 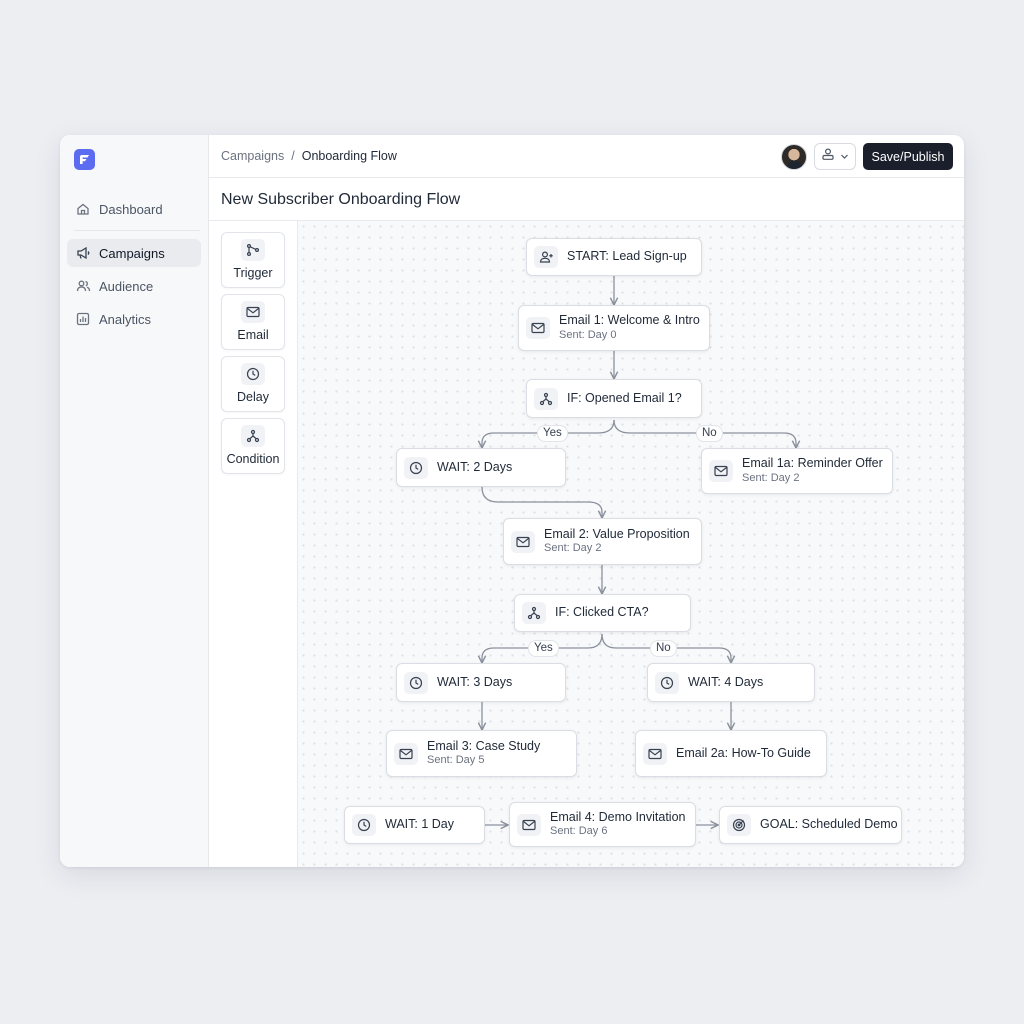 What do you see at coordinates (629, 320) in the screenshot?
I see `node-title: Email 1: Welcome & Intro` at bounding box center [629, 320].